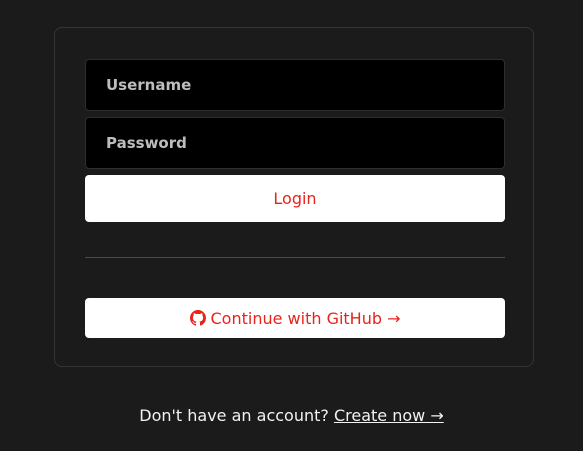 The width and height of the screenshot is (583, 451). Describe the element at coordinates (305, 318) in the screenshot. I see `github-button-label: Continue with GitHub →` at that location.